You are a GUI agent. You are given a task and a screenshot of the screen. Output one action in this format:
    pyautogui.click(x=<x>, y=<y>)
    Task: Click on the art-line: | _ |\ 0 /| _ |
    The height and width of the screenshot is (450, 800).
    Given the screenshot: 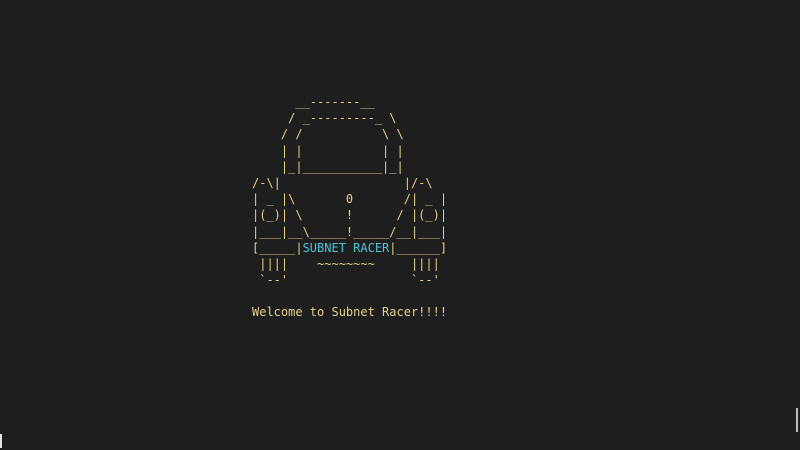 What is the action you would take?
    pyautogui.click(x=350, y=199)
    